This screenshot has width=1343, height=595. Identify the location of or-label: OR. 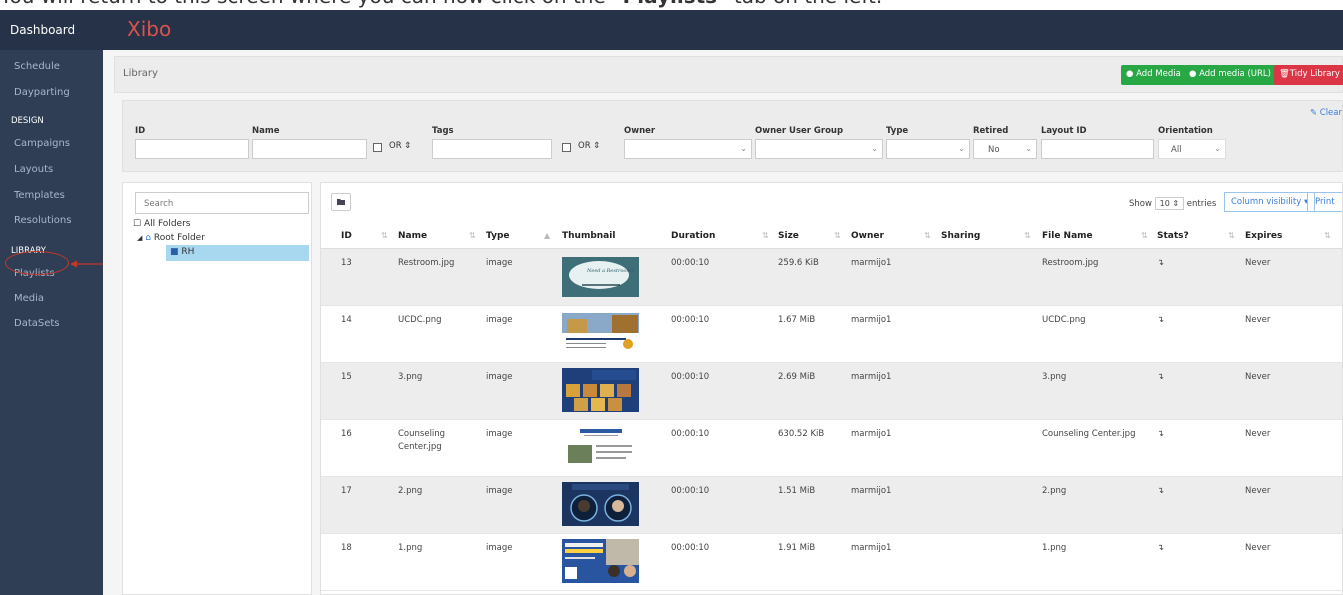
(584, 146).